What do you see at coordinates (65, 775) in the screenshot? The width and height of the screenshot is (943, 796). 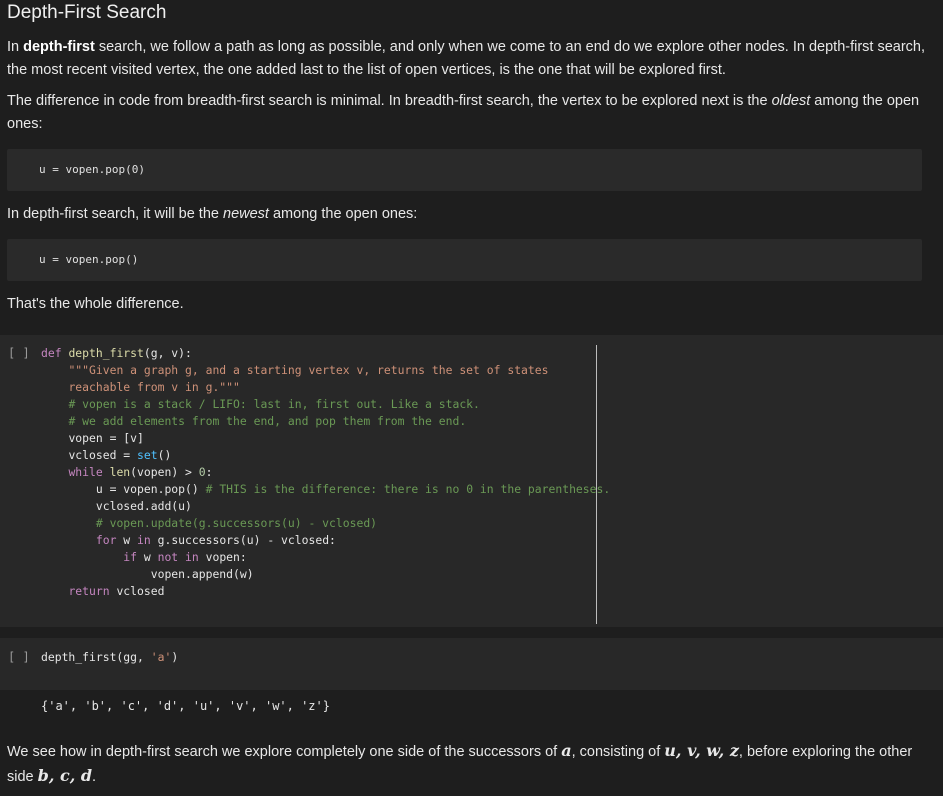 I see `math-symbol: b, c, d` at bounding box center [65, 775].